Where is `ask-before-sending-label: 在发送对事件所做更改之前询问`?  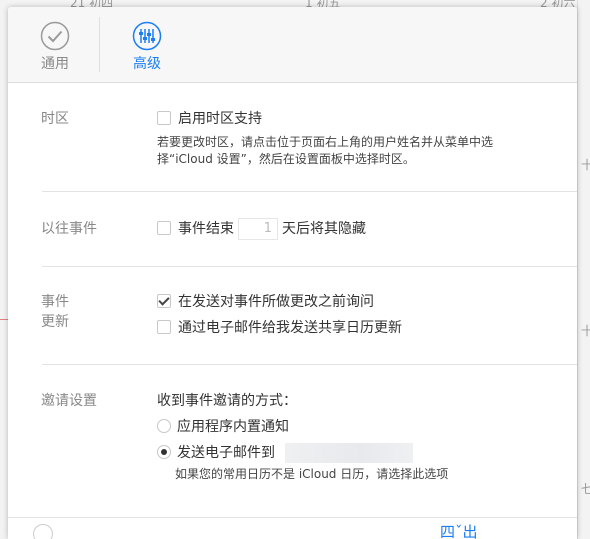
ask-before-sending-label: 在发送对事件所做更改之前询问 is located at coordinates (276, 302).